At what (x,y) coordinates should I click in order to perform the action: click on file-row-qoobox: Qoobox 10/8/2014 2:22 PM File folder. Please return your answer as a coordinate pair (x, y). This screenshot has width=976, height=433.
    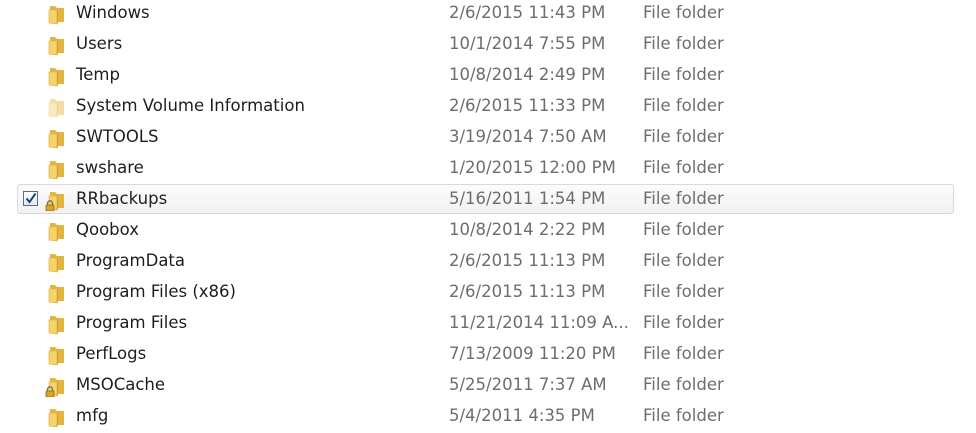
    Looking at the image, I should click on (485, 230).